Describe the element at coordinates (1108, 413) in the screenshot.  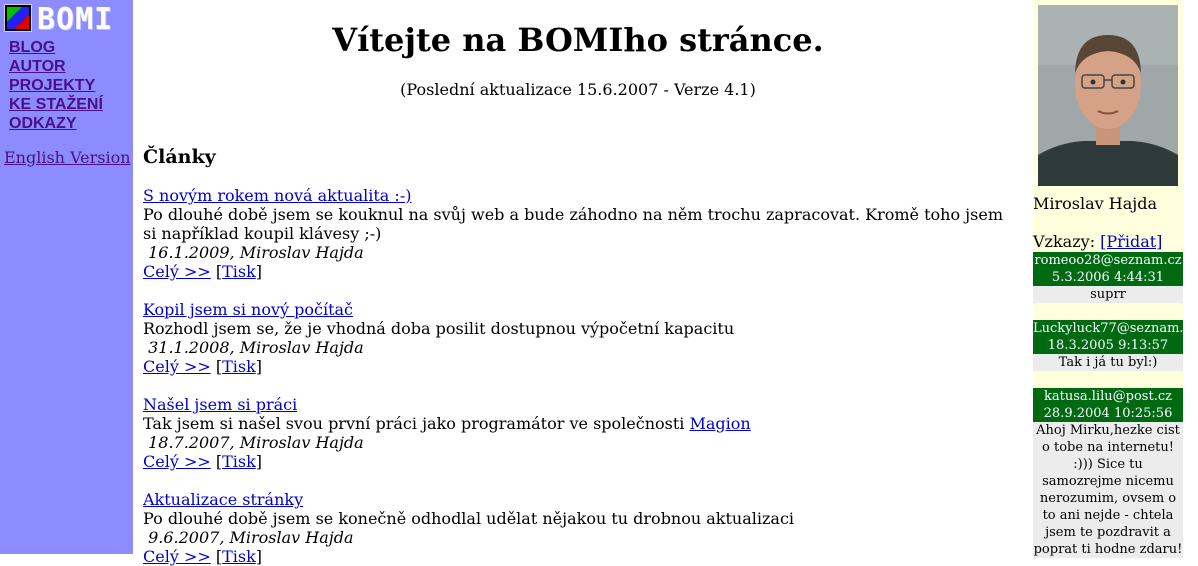
I see `message-date: 28.9.2004 10:25:56` at that location.